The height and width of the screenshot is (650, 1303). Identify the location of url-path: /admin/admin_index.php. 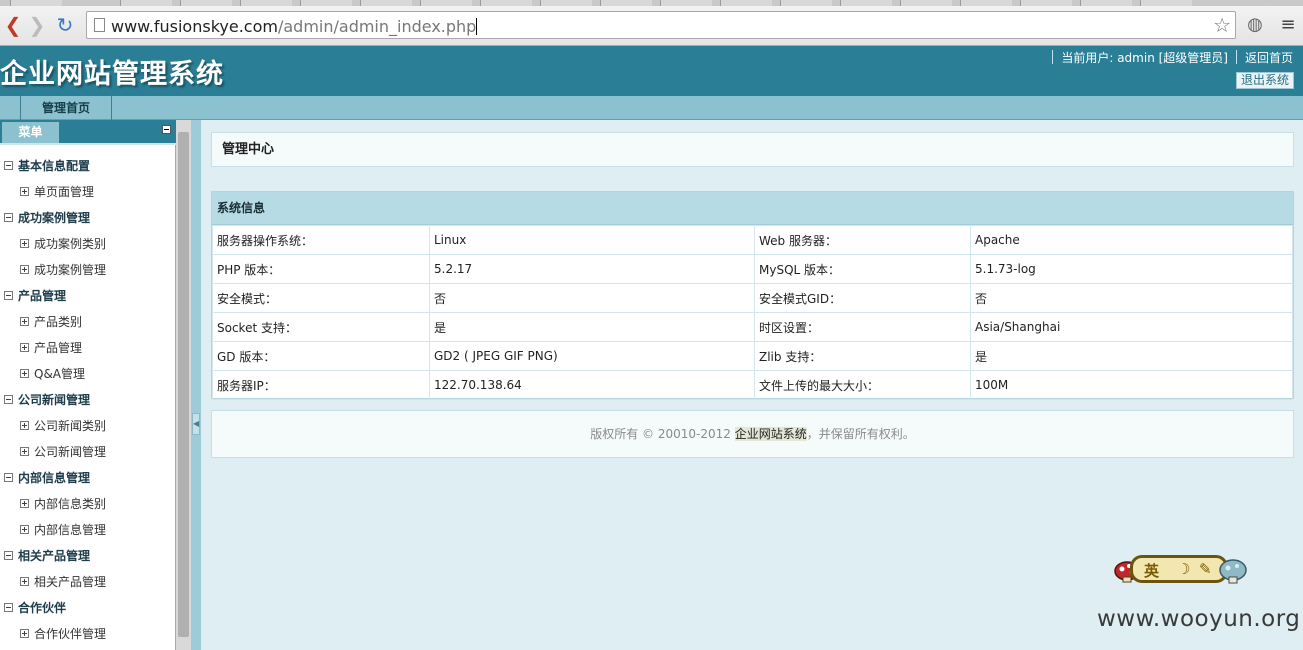
(377, 26).